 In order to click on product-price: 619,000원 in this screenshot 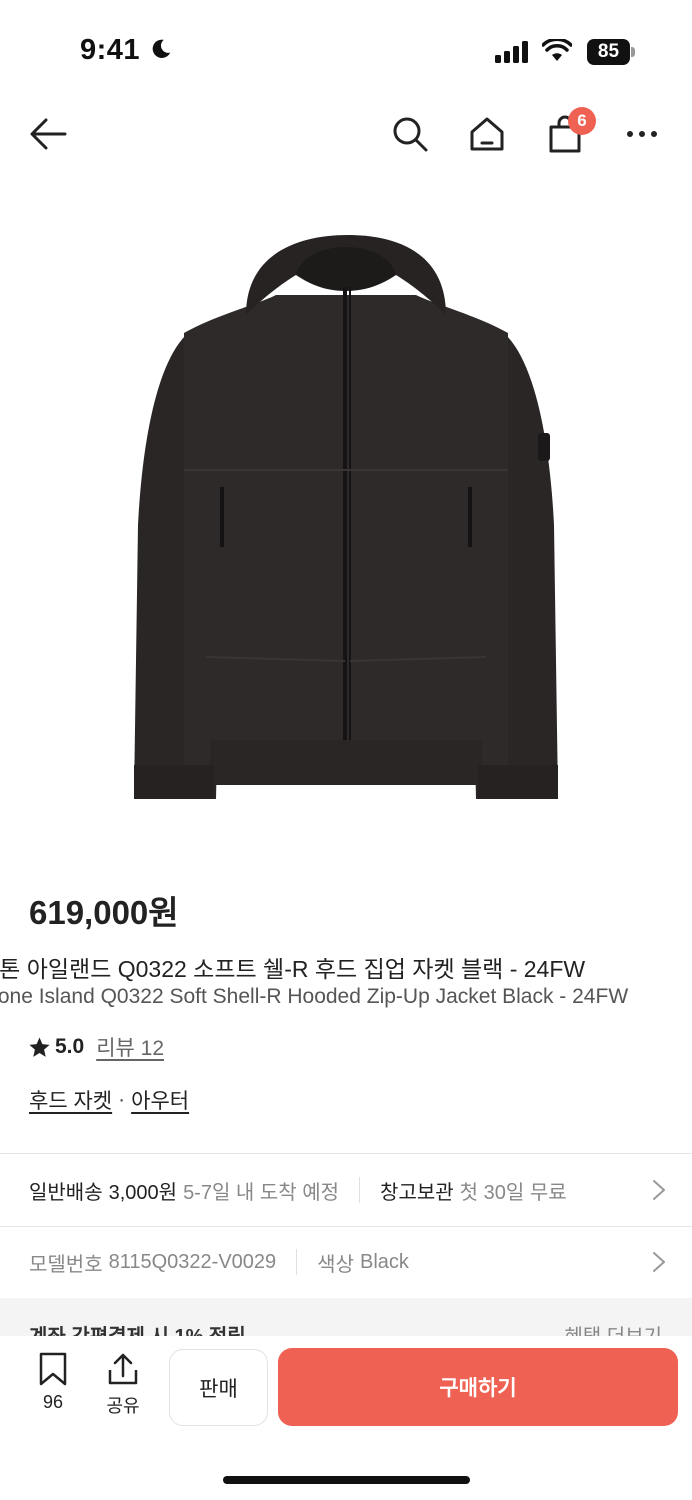, I will do `click(104, 912)`.